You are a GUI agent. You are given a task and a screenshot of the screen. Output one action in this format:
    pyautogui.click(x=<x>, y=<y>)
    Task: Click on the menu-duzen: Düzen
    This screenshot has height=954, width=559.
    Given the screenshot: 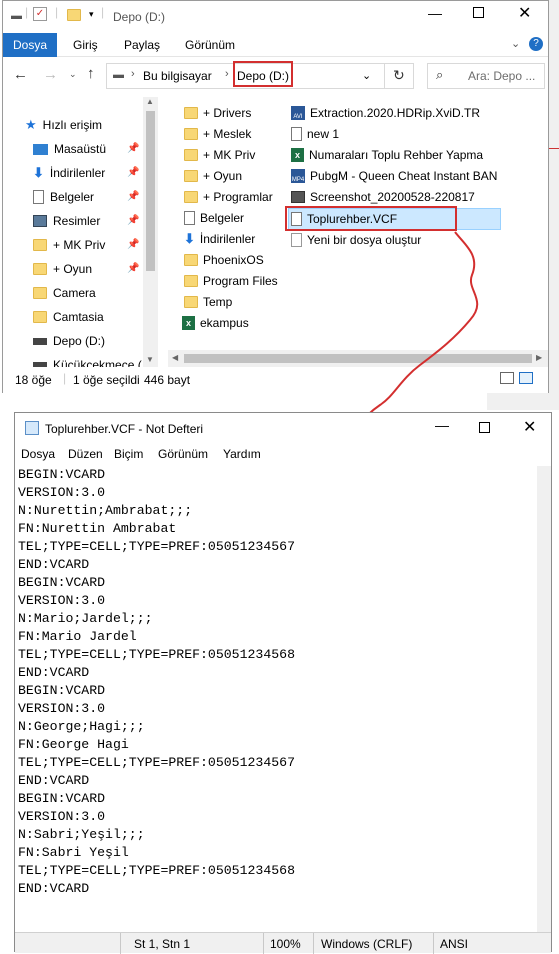 What is the action you would take?
    pyautogui.click(x=85, y=454)
    